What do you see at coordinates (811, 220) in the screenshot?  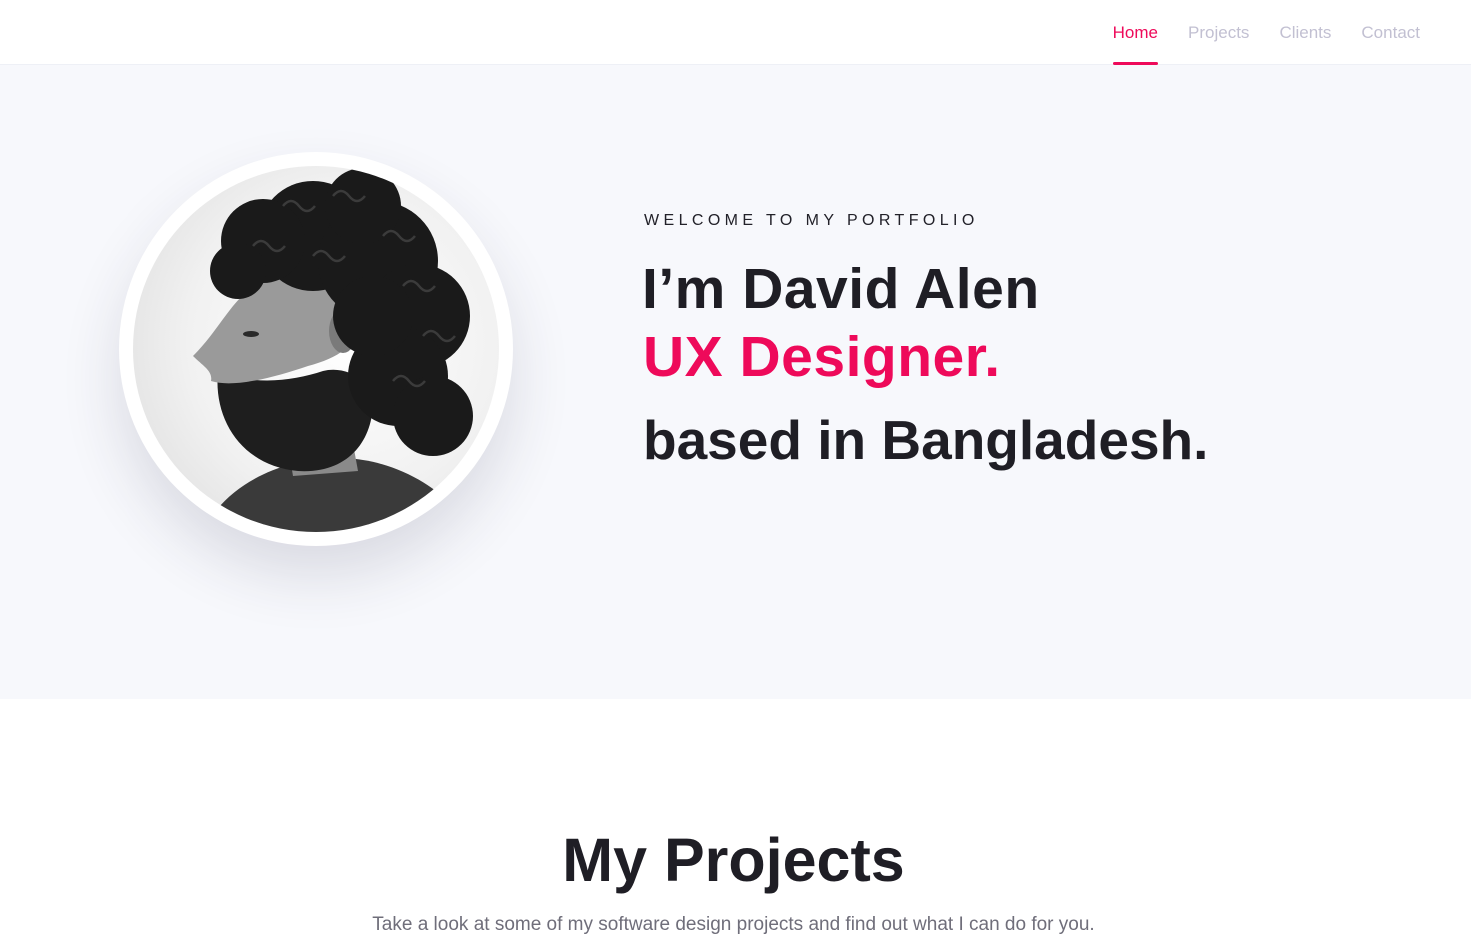 I see `welcome-tagline: WELCOME TO MY PORTFOLIO` at bounding box center [811, 220].